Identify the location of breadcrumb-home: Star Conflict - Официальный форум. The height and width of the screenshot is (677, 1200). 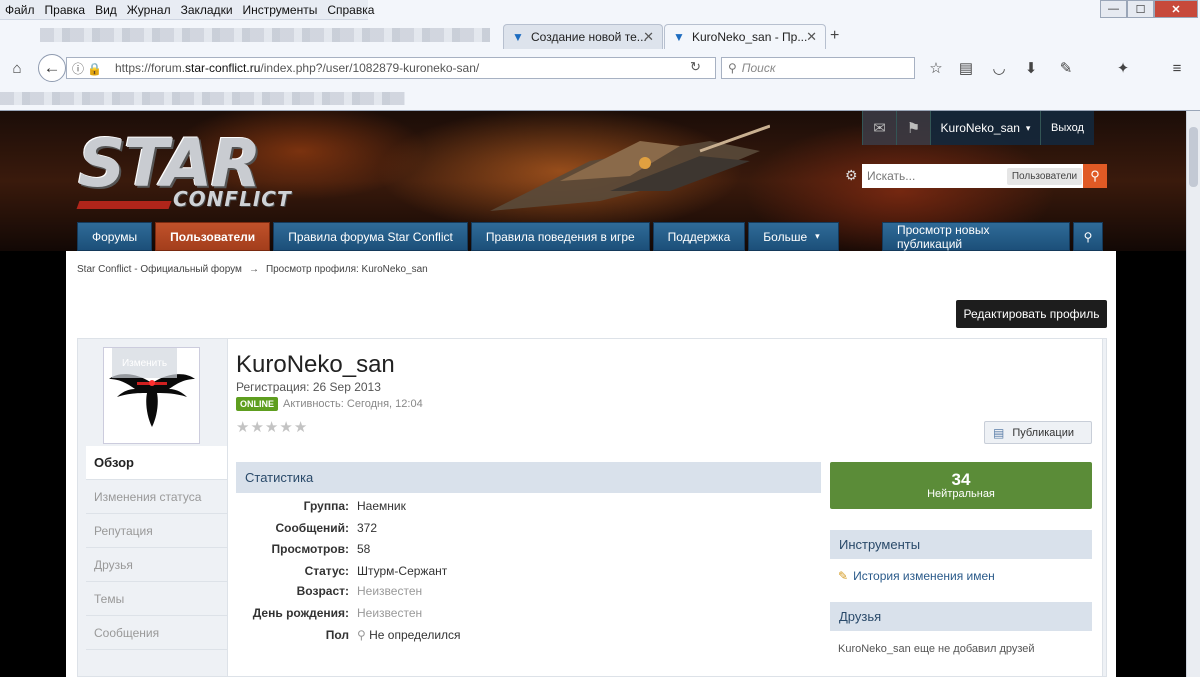
(159, 269).